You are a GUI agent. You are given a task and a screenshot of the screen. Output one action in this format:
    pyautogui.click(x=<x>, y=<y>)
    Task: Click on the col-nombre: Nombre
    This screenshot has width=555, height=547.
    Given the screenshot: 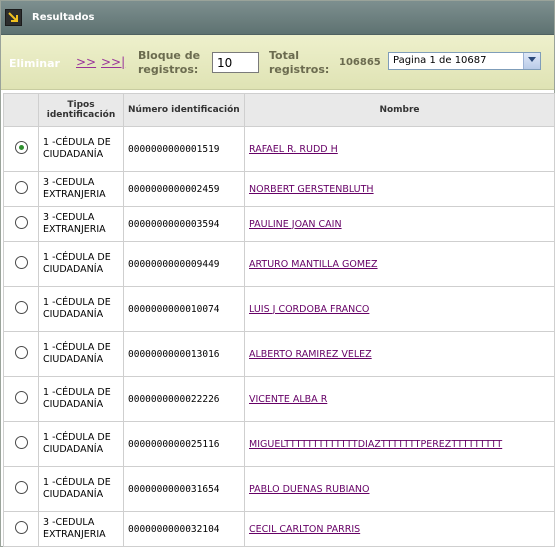 What is the action you would take?
    pyautogui.click(x=399, y=110)
    